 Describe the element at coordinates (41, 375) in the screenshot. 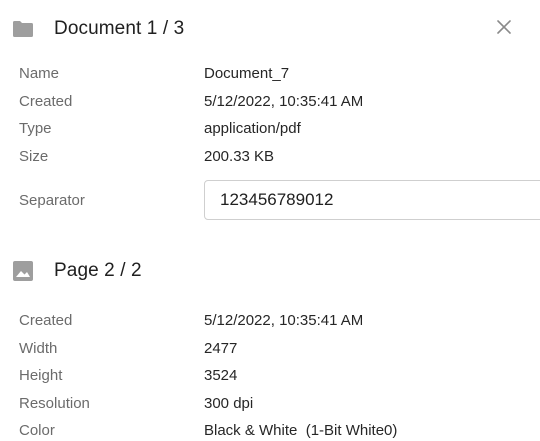

I see `field-label: Height` at that location.